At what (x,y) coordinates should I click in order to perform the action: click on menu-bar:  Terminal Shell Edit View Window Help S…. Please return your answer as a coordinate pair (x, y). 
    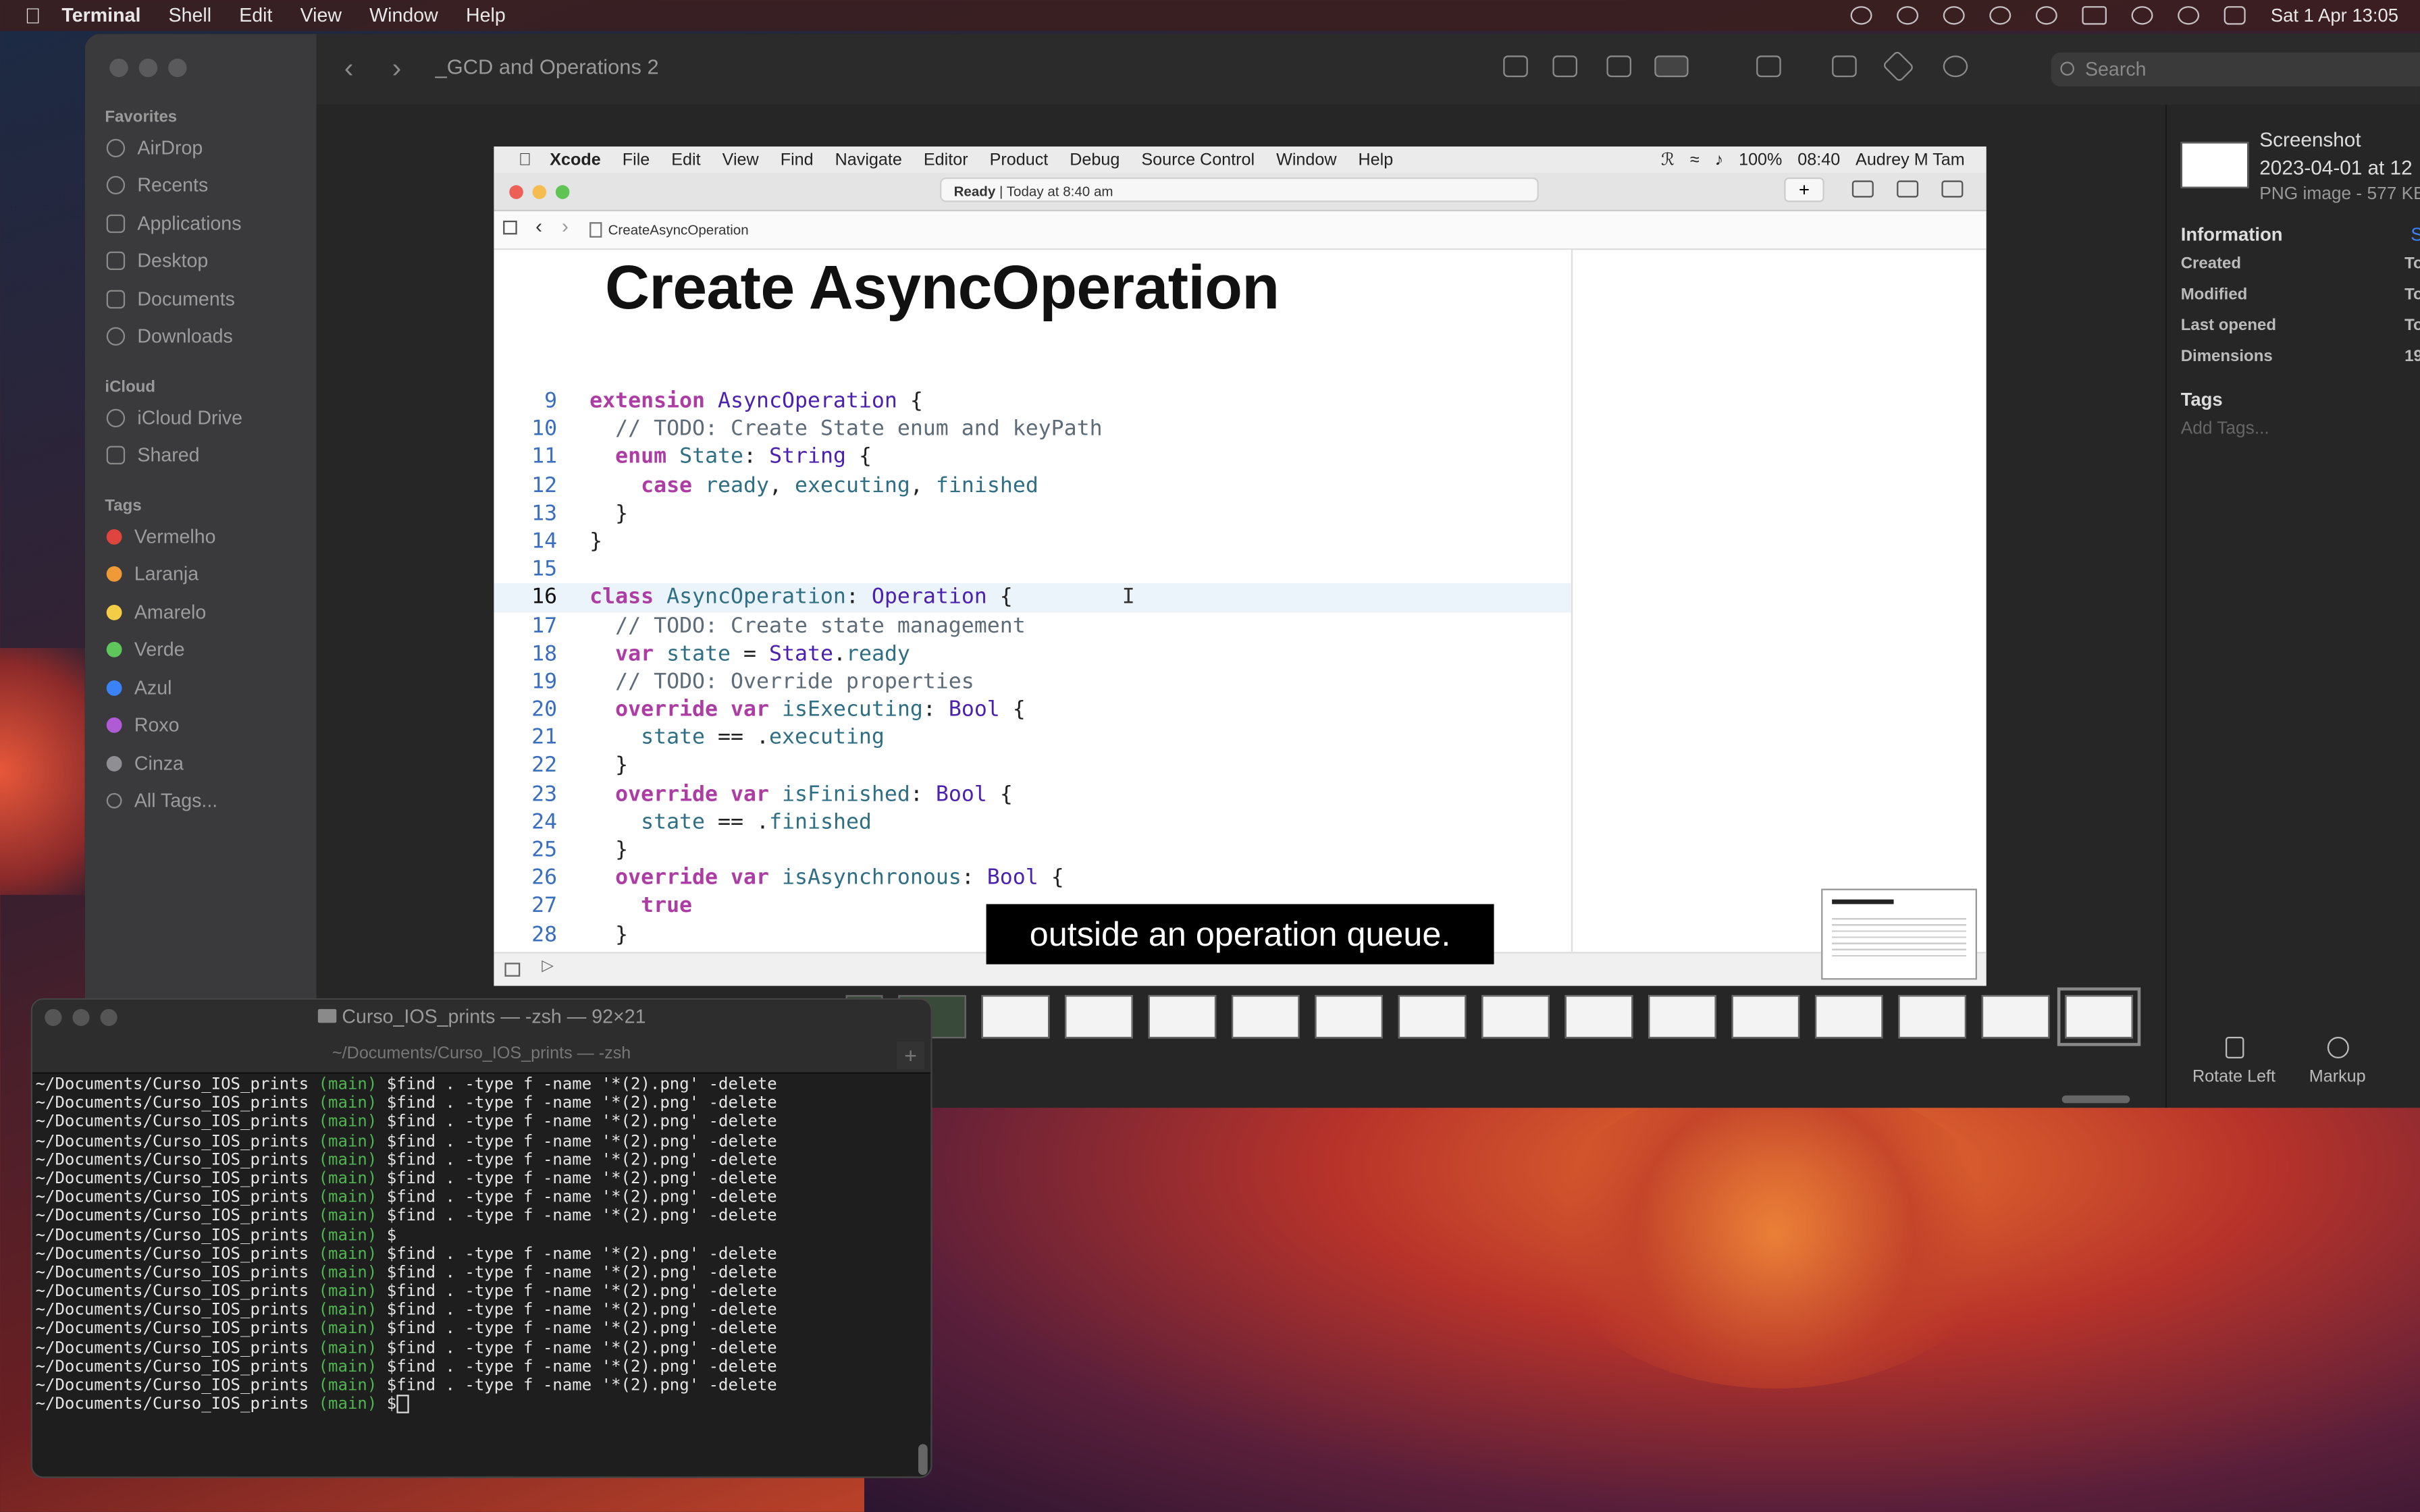
    Looking at the image, I should click on (1210, 15).